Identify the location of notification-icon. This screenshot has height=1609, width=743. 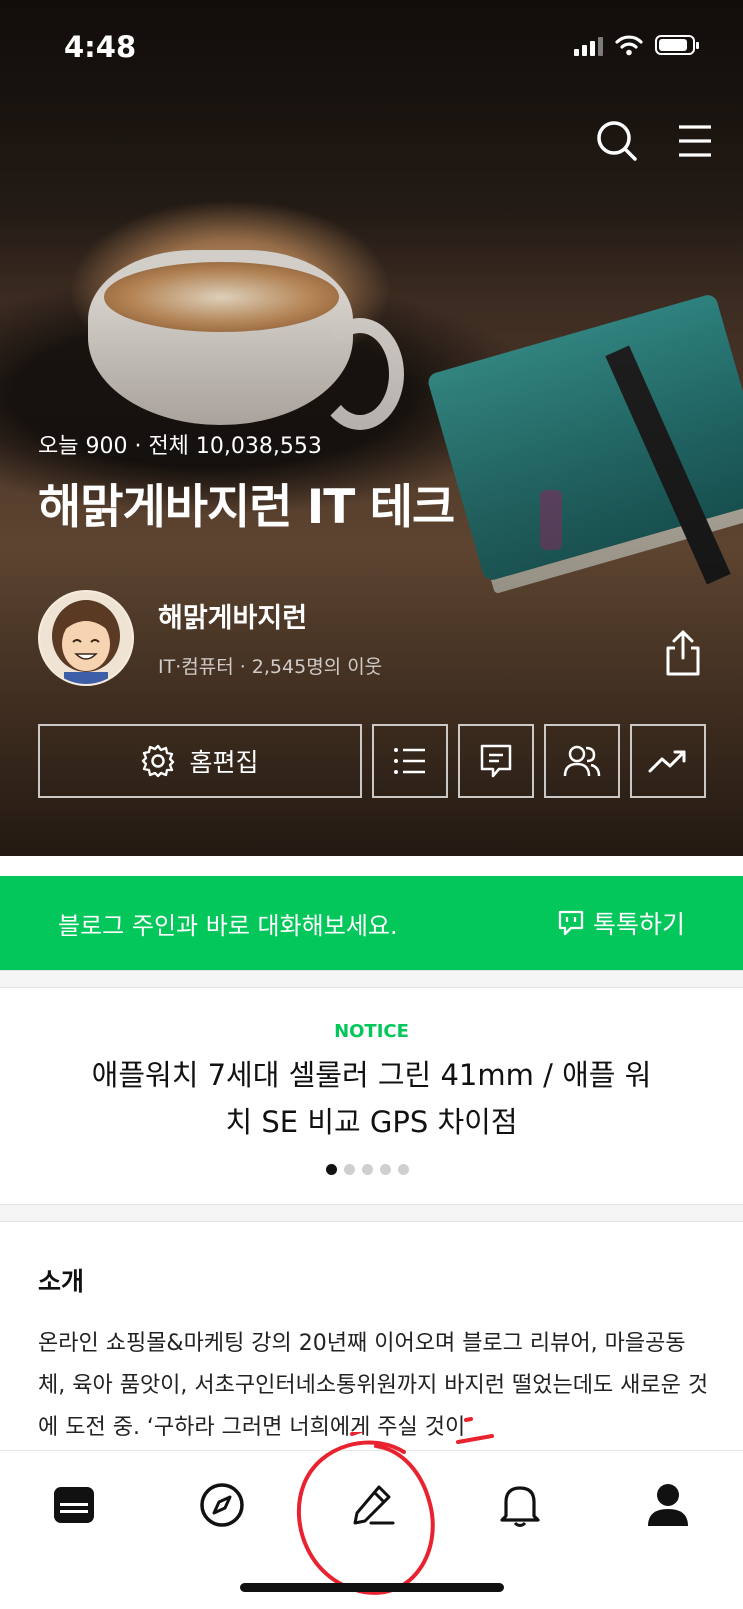
(520, 1506).